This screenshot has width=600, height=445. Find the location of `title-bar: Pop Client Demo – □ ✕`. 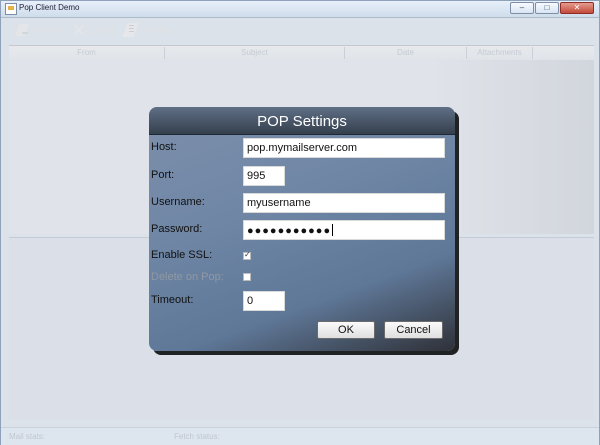

title-bar: Pop Client Demo – □ ✕ is located at coordinates (300, 9).